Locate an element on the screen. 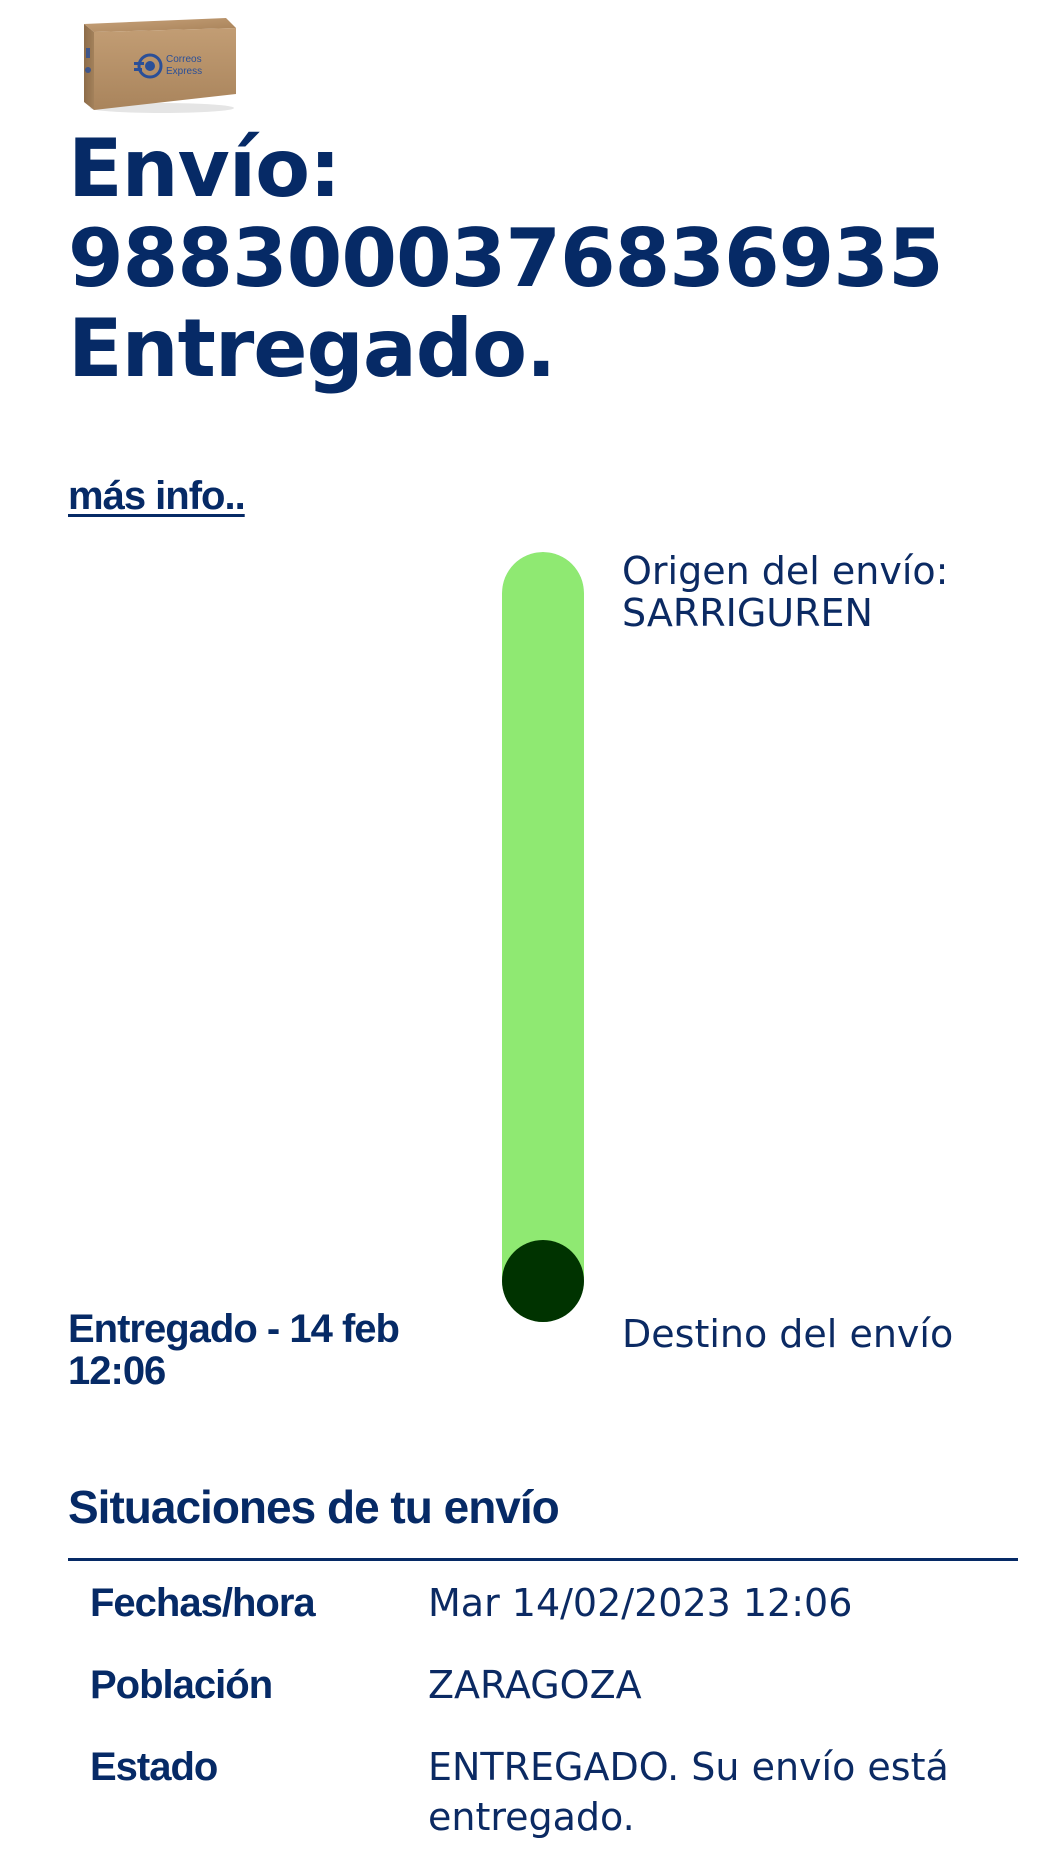 This screenshot has width=1056, height=1872. detail-value: Mar 14/02/2023 12:06 is located at coordinates (640, 1603).